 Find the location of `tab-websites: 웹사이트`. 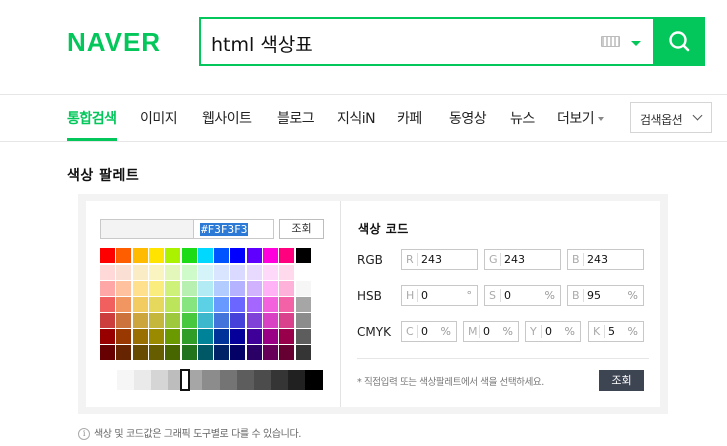

tab-websites: 웹사이트 is located at coordinates (227, 118).